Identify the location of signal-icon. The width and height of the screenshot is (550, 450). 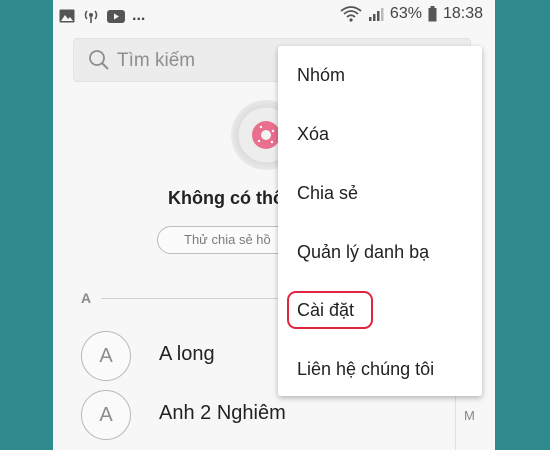
(376, 14).